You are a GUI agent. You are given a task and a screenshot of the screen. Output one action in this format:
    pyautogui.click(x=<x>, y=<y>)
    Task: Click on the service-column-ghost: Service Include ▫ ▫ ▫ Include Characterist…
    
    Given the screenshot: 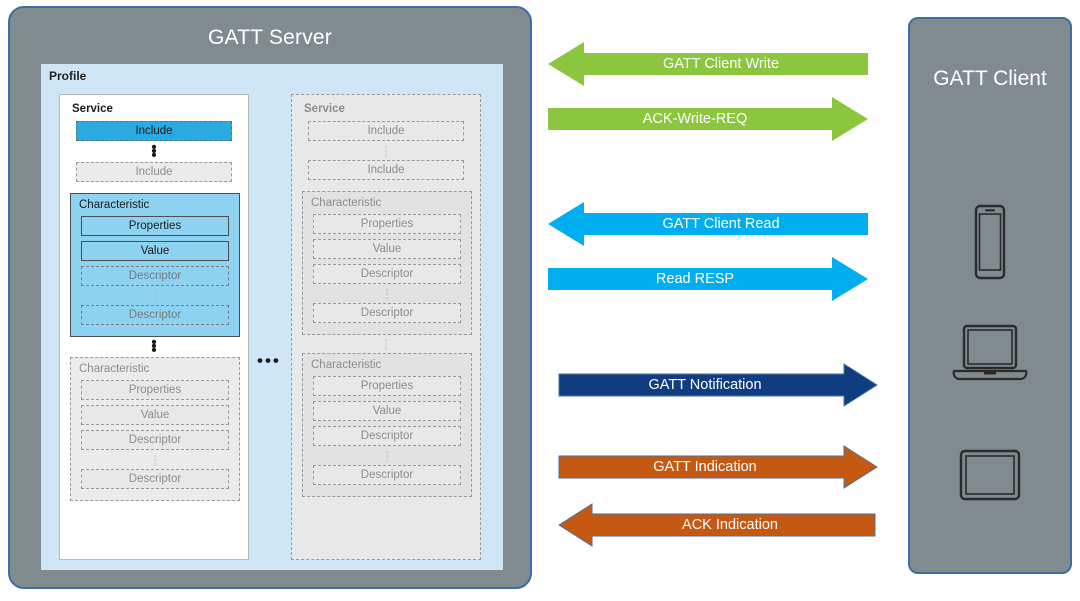 What is the action you would take?
    pyautogui.click(x=386, y=327)
    